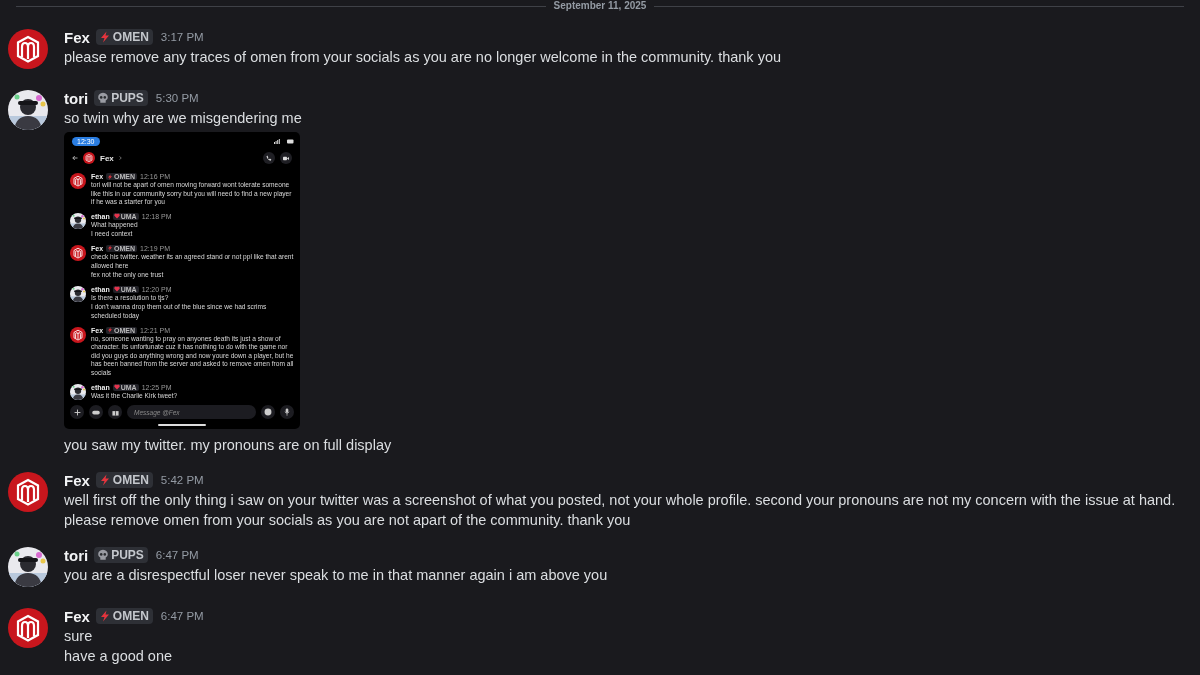  I want to click on camera-icon, so click(286, 158).